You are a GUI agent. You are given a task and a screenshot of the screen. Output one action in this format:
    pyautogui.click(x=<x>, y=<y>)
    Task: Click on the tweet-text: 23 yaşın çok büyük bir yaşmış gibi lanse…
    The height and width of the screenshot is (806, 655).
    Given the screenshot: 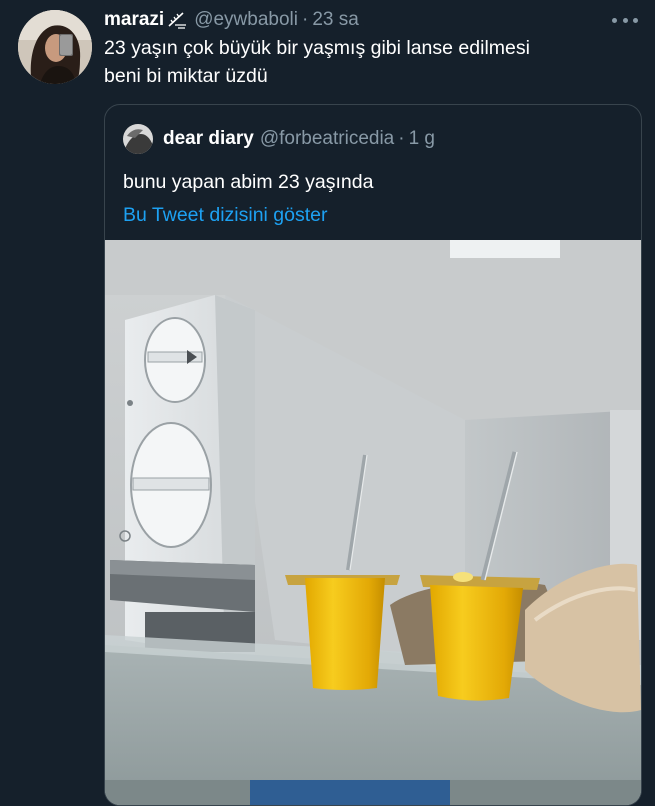 What is the action you would take?
    pyautogui.click(x=317, y=62)
    